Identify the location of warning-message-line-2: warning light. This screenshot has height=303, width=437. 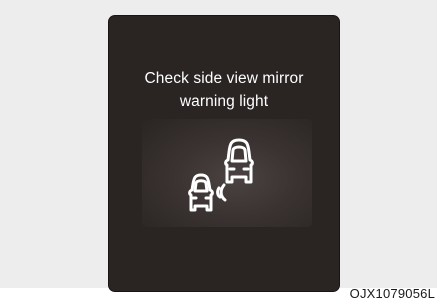
(224, 101).